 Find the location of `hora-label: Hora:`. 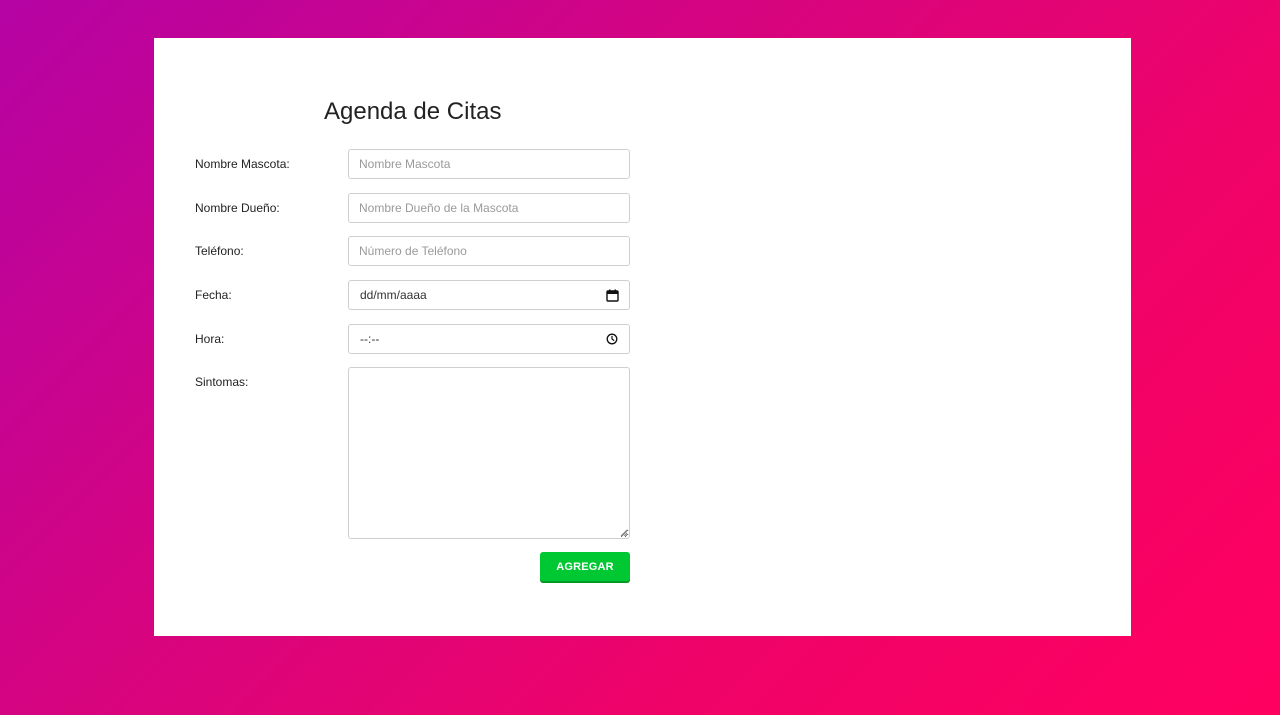

hora-label: Hora: is located at coordinates (210, 339).